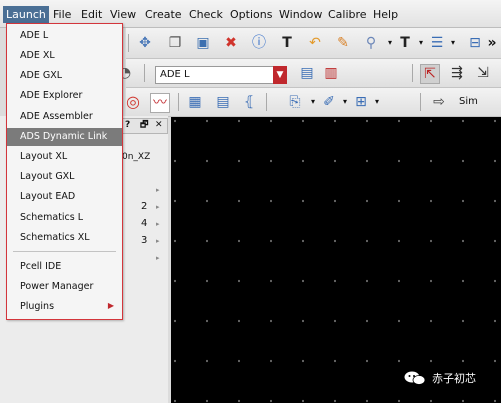 This screenshot has height=403, width=501. What do you see at coordinates (64, 267) in the screenshot?
I see `menu-item-pcell-ide: Pcell IDE` at bounding box center [64, 267].